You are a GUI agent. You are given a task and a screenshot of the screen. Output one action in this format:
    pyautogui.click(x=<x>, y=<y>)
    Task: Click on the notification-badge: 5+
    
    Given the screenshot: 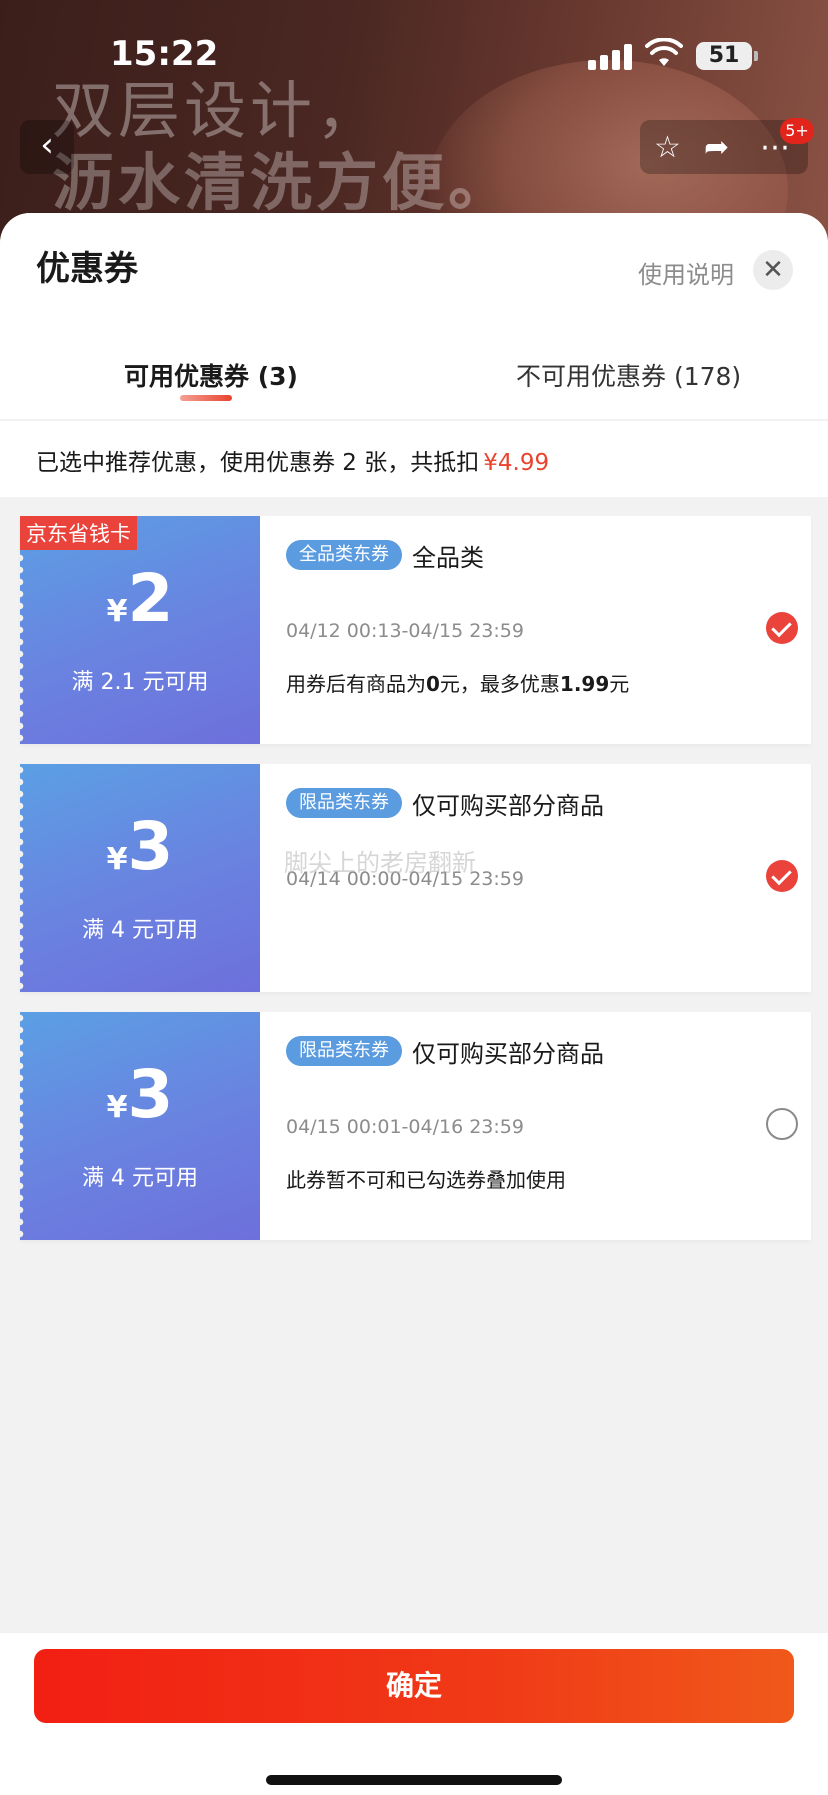 What is the action you would take?
    pyautogui.click(x=797, y=131)
    